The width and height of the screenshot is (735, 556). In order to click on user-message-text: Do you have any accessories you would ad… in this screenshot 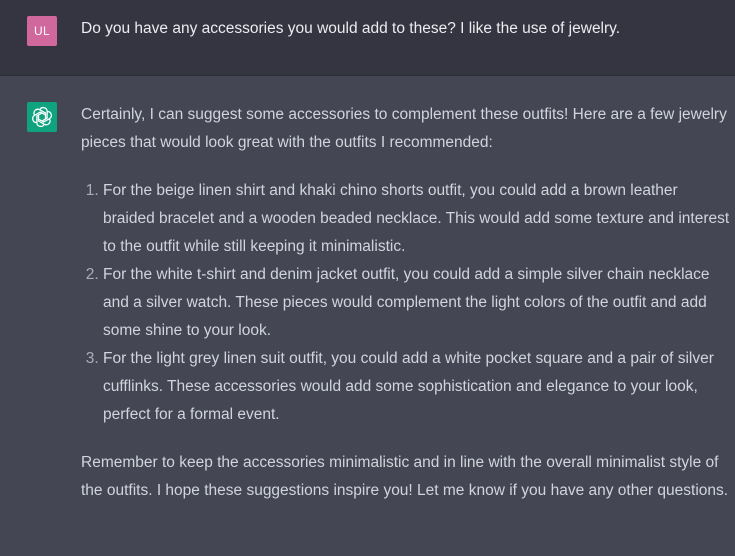, I will do `click(351, 28)`.